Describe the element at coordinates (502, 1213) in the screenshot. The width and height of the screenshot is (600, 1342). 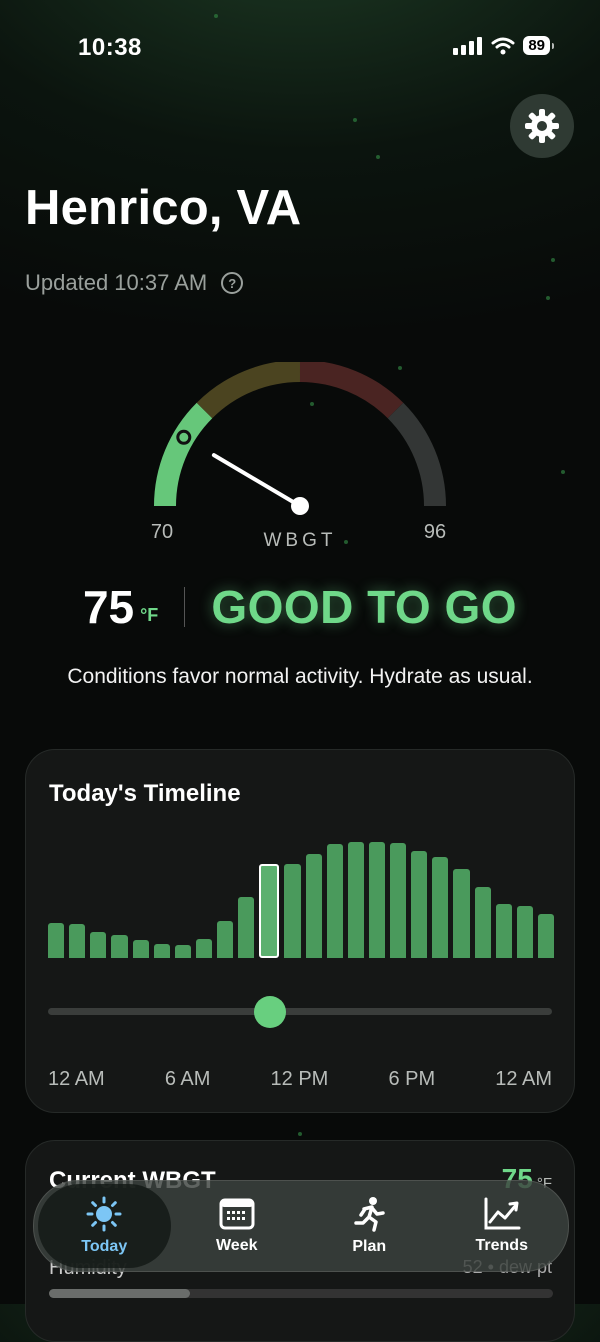
I see `trend-chart-icon` at that location.